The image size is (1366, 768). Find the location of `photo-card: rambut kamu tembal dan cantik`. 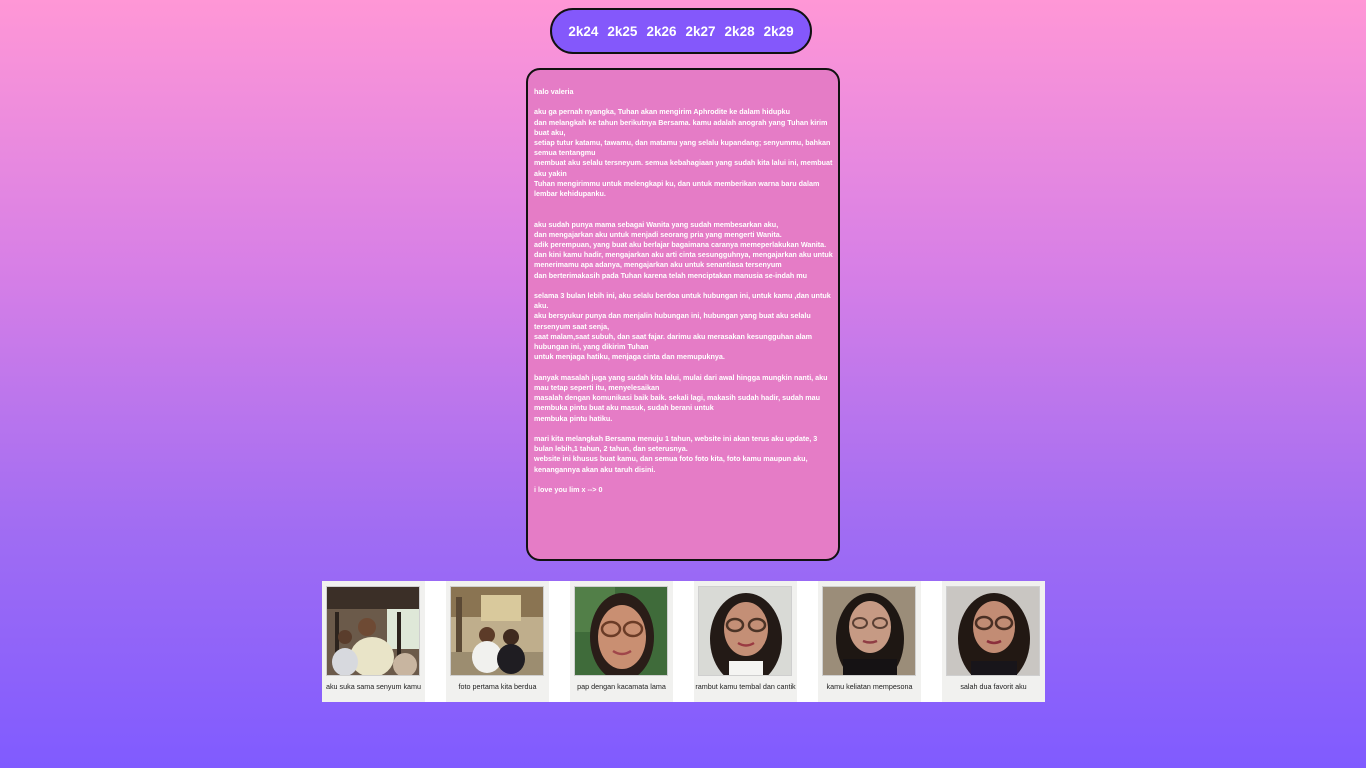

photo-card: rambut kamu tembal dan cantik is located at coordinates (745, 641).